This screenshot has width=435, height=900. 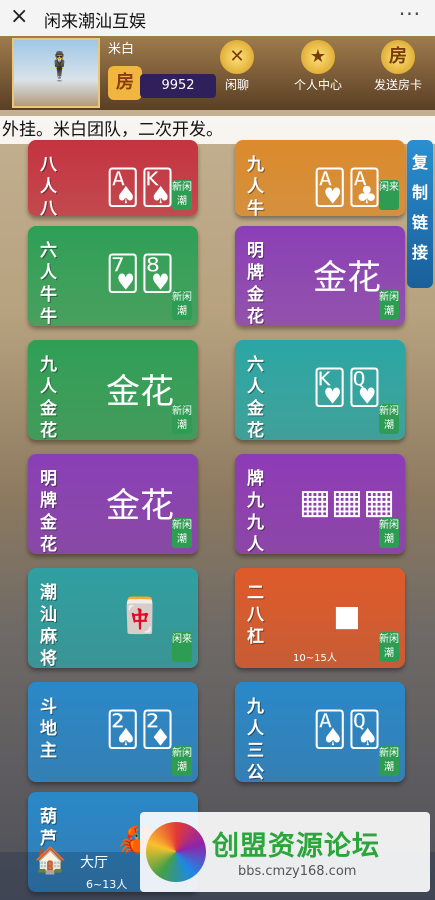 I want to click on copy-link-label: 复制链接, so click(x=420, y=207).